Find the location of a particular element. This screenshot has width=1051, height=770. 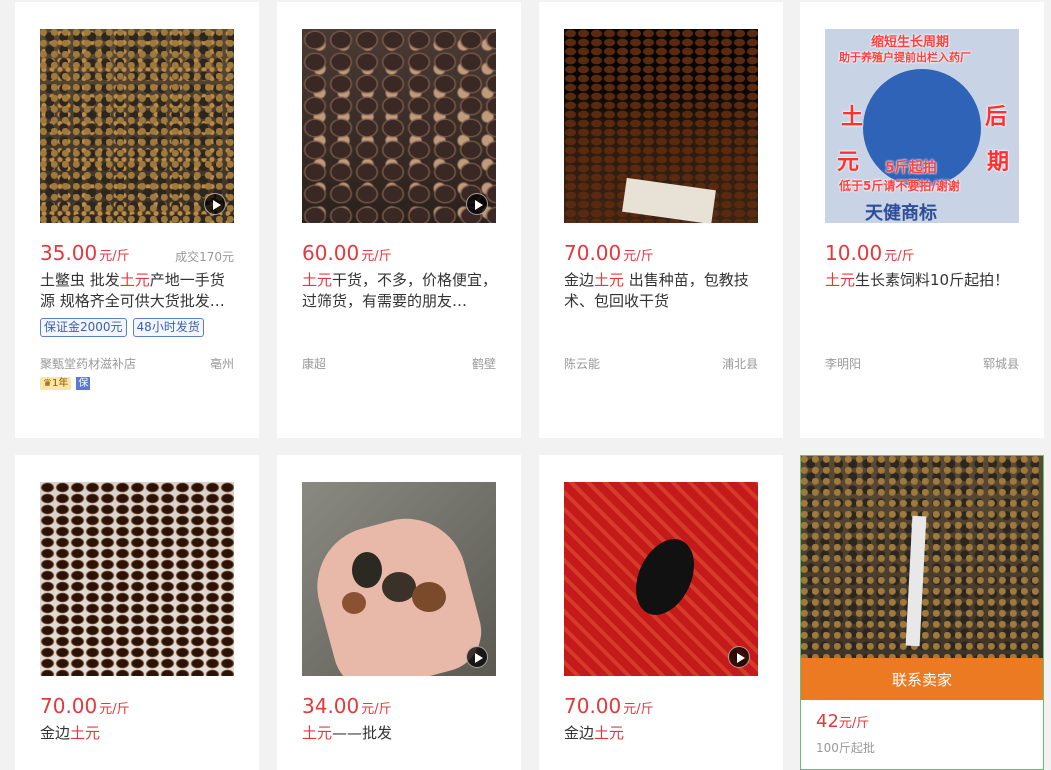

product-price: 34.00 元/斤 is located at coordinates (347, 706).